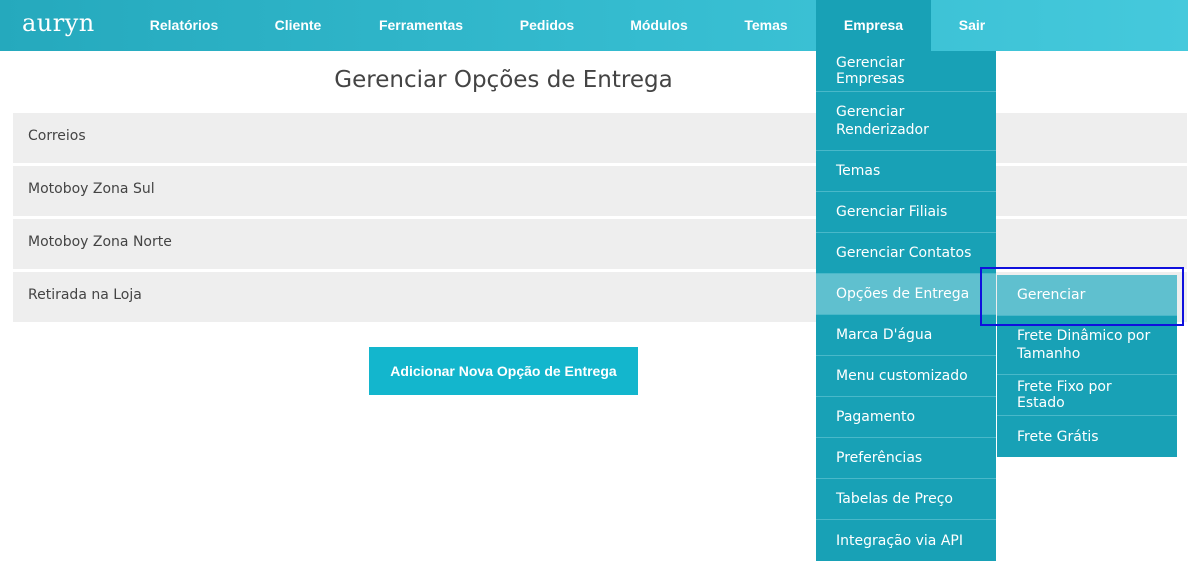 This screenshot has width=1188, height=570. I want to click on menu-item-label: Opções de Entrega, so click(903, 294).